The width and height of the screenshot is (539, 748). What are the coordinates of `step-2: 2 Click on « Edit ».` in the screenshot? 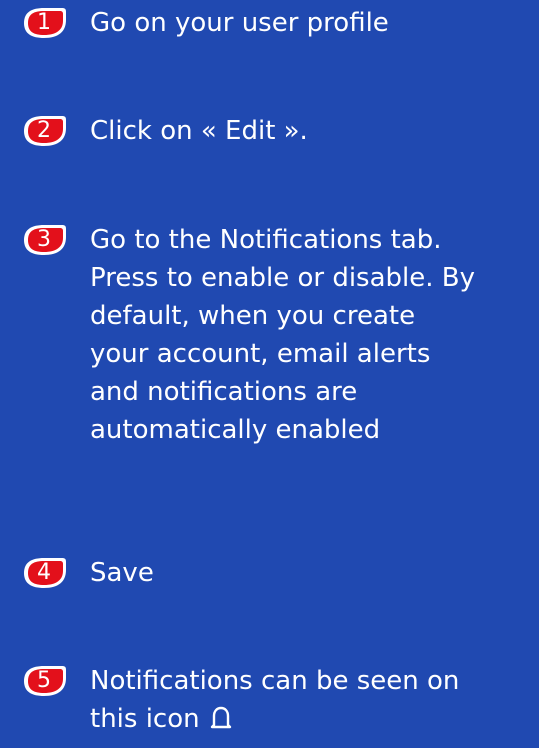 It's located at (273, 131).